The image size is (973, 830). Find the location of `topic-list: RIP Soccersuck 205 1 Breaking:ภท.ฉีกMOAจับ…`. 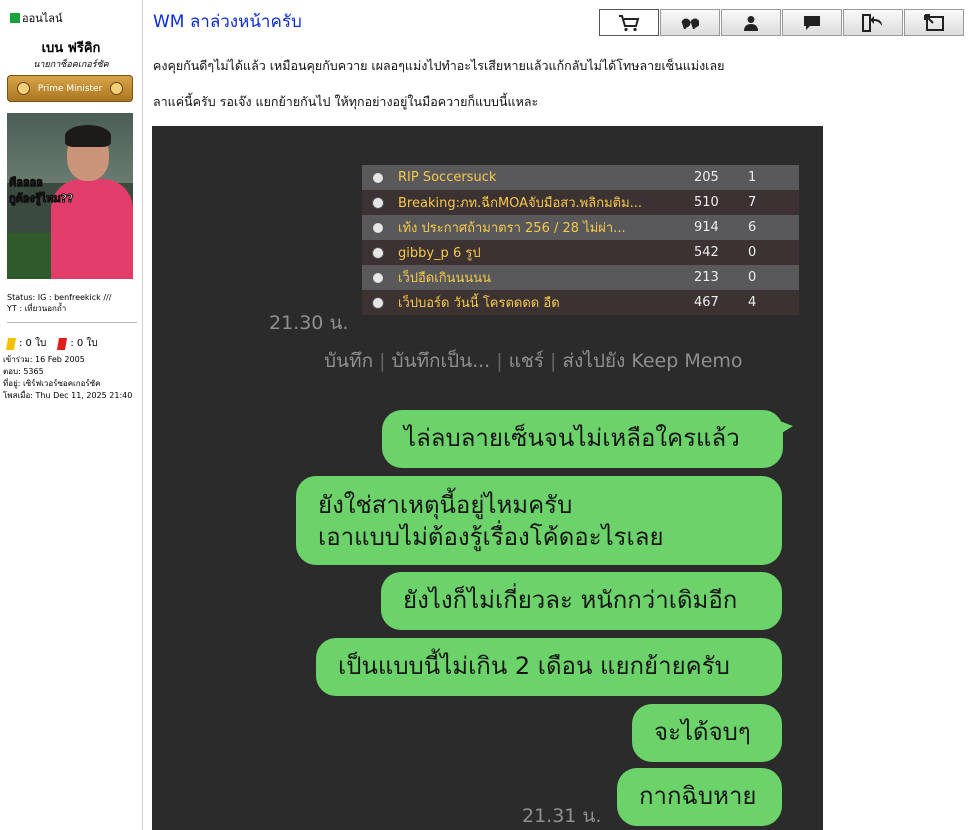

topic-list: RIP Soccersuck 205 1 Breaking:ภท.ฉีกMOAจับ… is located at coordinates (580, 240).